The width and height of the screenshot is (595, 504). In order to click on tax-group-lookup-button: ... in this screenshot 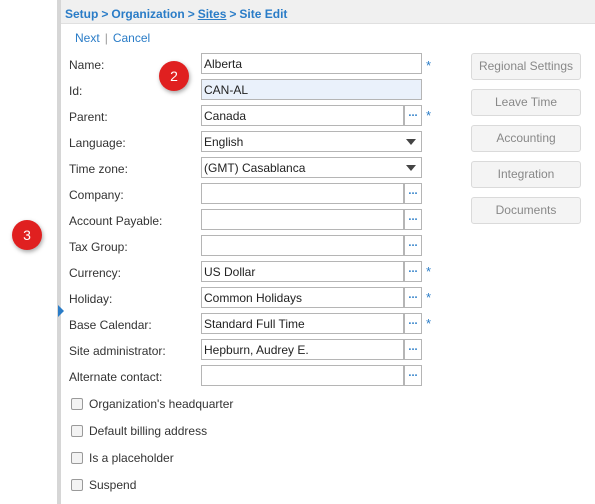, I will do `click(413, 245)`.